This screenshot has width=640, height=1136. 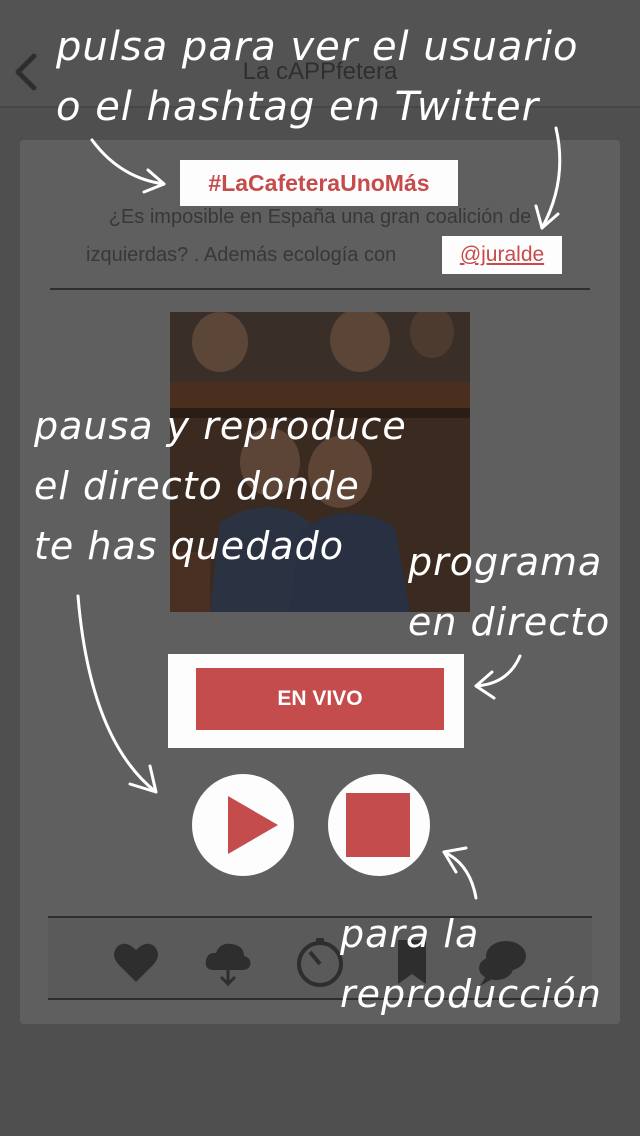 What do you see at coordinates (197, 486) in the screenshot?
I see `annotation-pause-line2: el directo donde` at bounding box center [197, 486].